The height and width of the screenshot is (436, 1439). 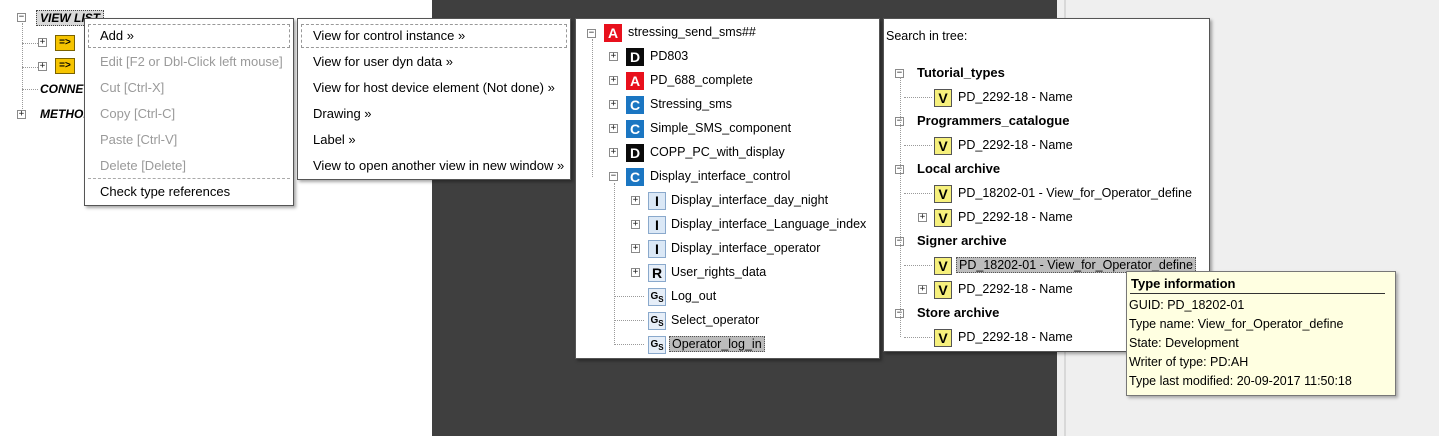 I want to click on menu-item-delete: Delete [Delete], so click(x=189, y=166).